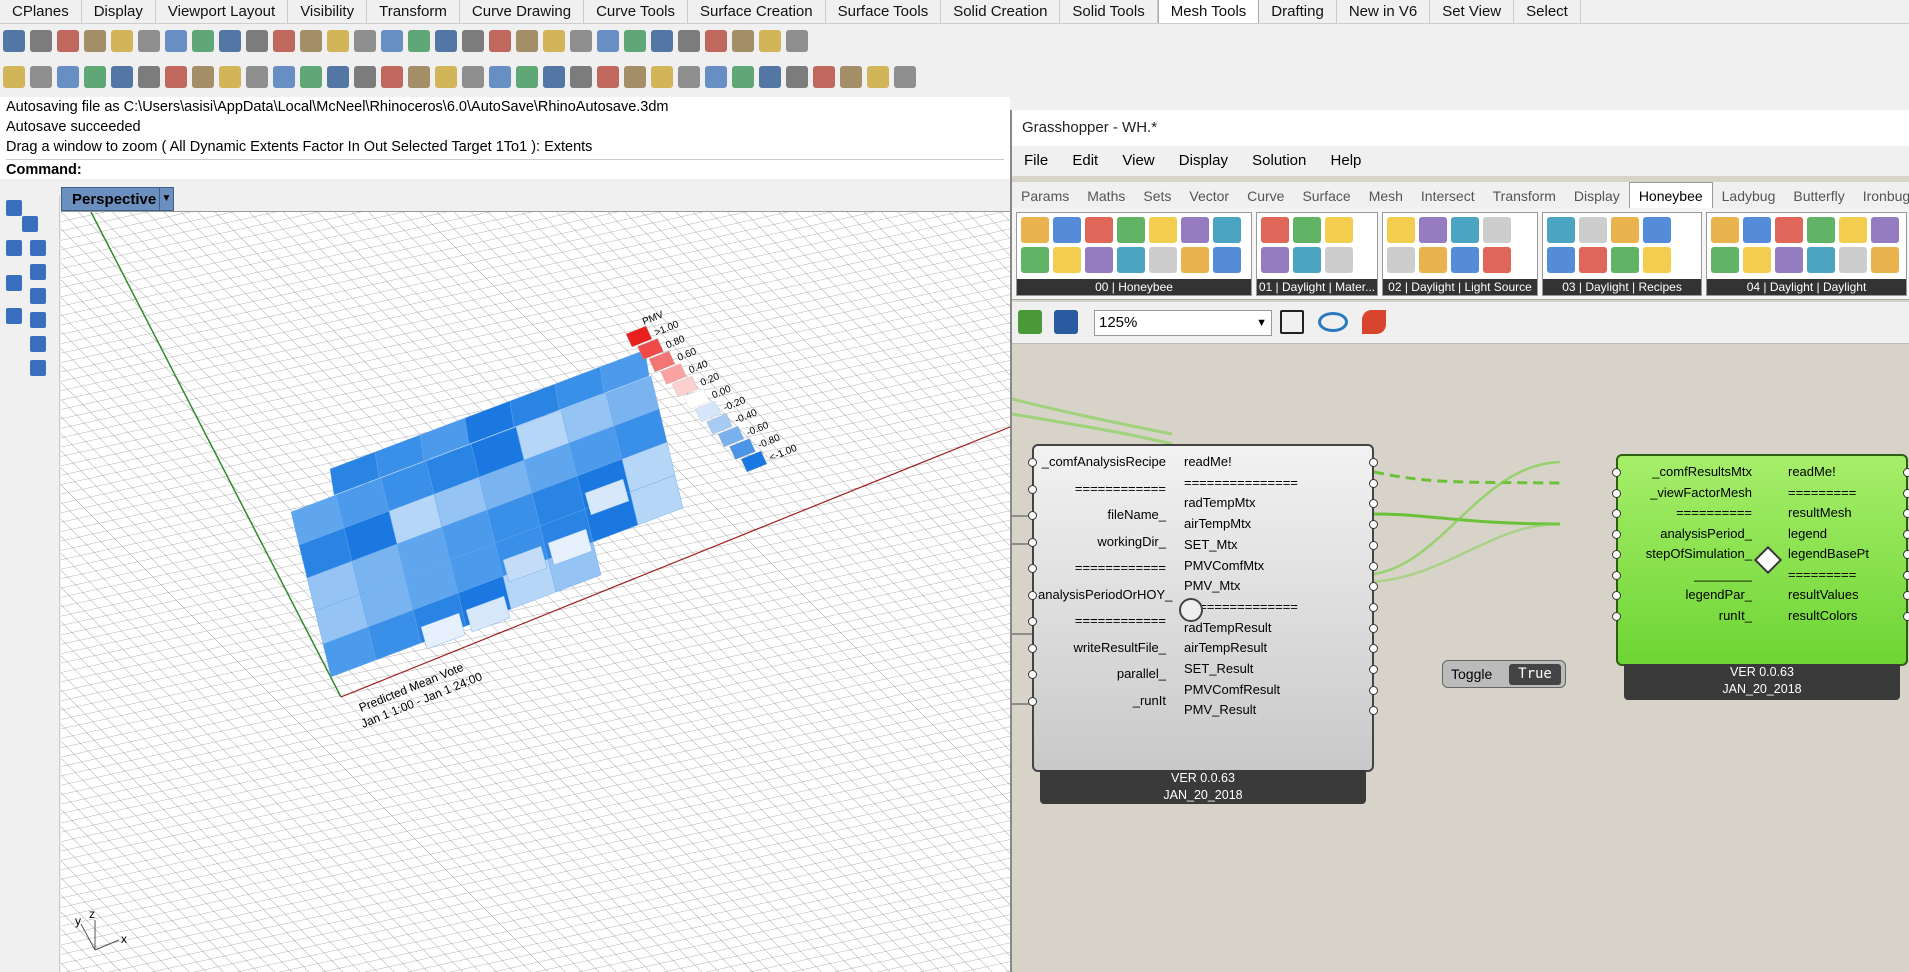 The image size is (1909, 972). I want to click on output-port-label: legend, so click(1807, 533).